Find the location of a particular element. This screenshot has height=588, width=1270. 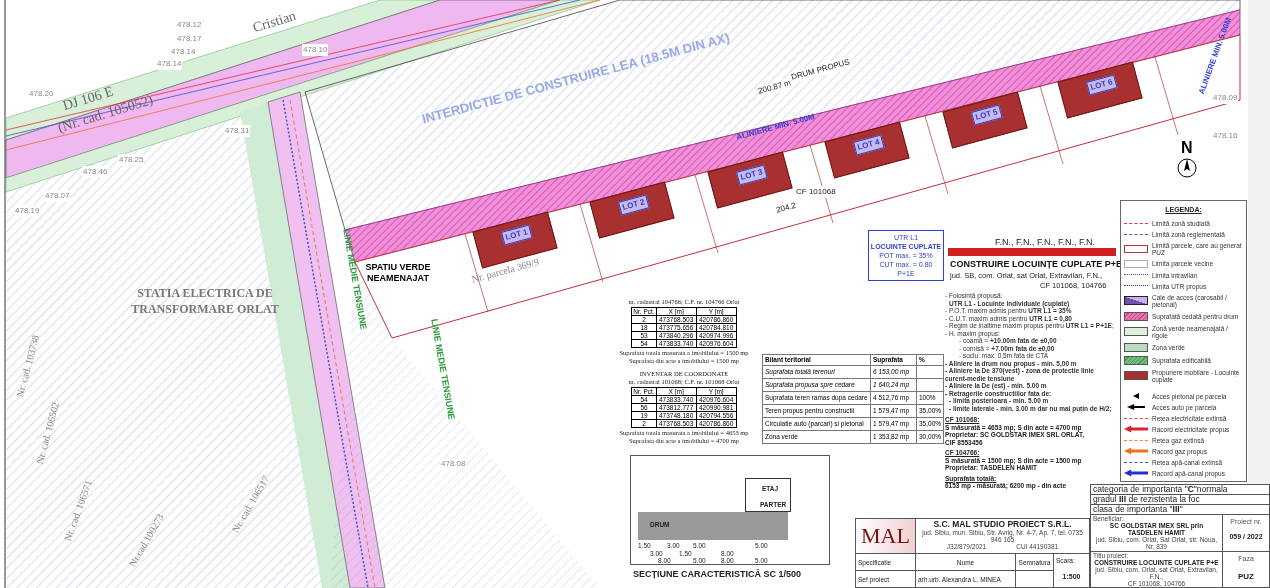

section-title: SECȚIUNE CARACTERISTICĂ SC 1/500 is located at coordinates (717, 574).